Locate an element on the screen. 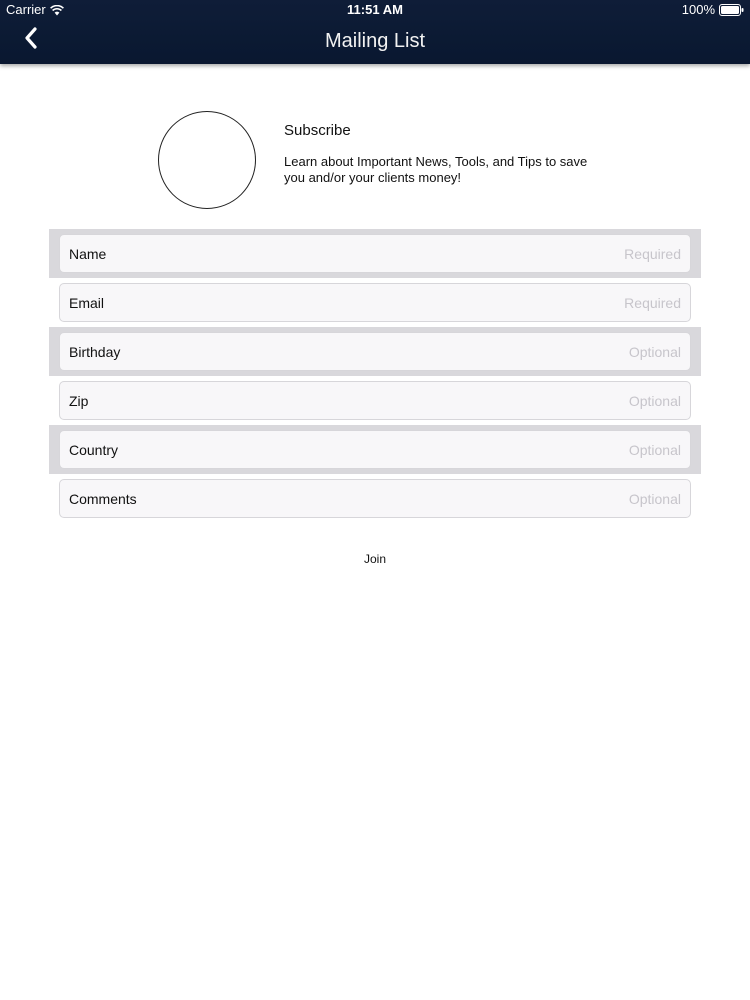 The width and height of the screenshot is (750, 1000). country-field: Country Optional is located at coordinates (375, 449).